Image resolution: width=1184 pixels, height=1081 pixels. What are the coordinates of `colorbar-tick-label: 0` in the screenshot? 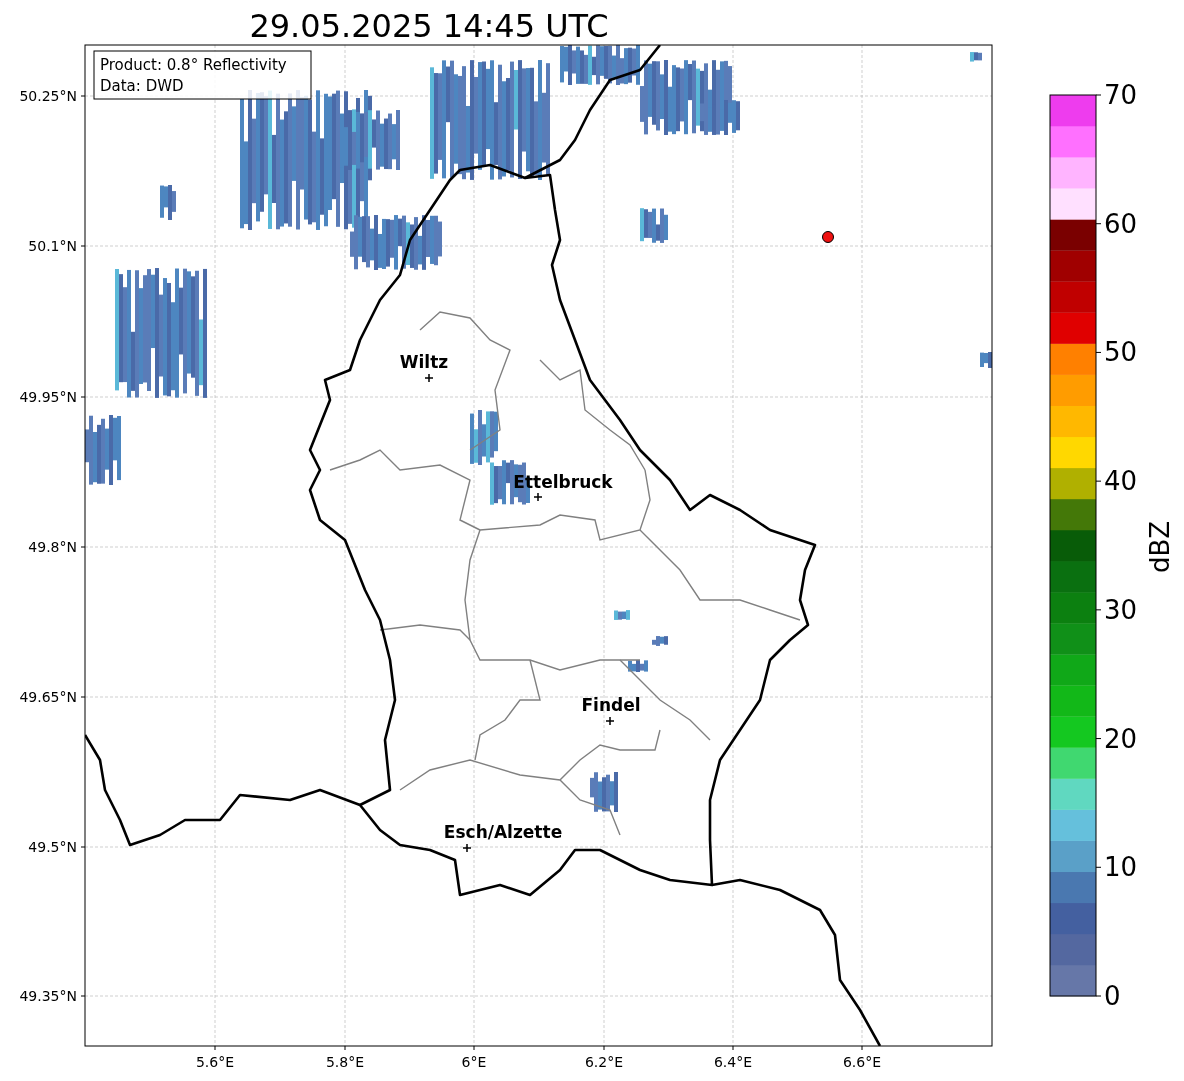 It's located at (1112, 996).